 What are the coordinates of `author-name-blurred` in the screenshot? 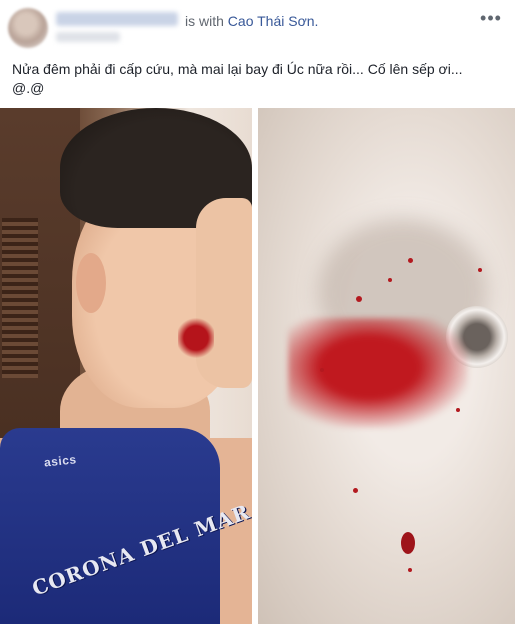 It's located at (117, 19).